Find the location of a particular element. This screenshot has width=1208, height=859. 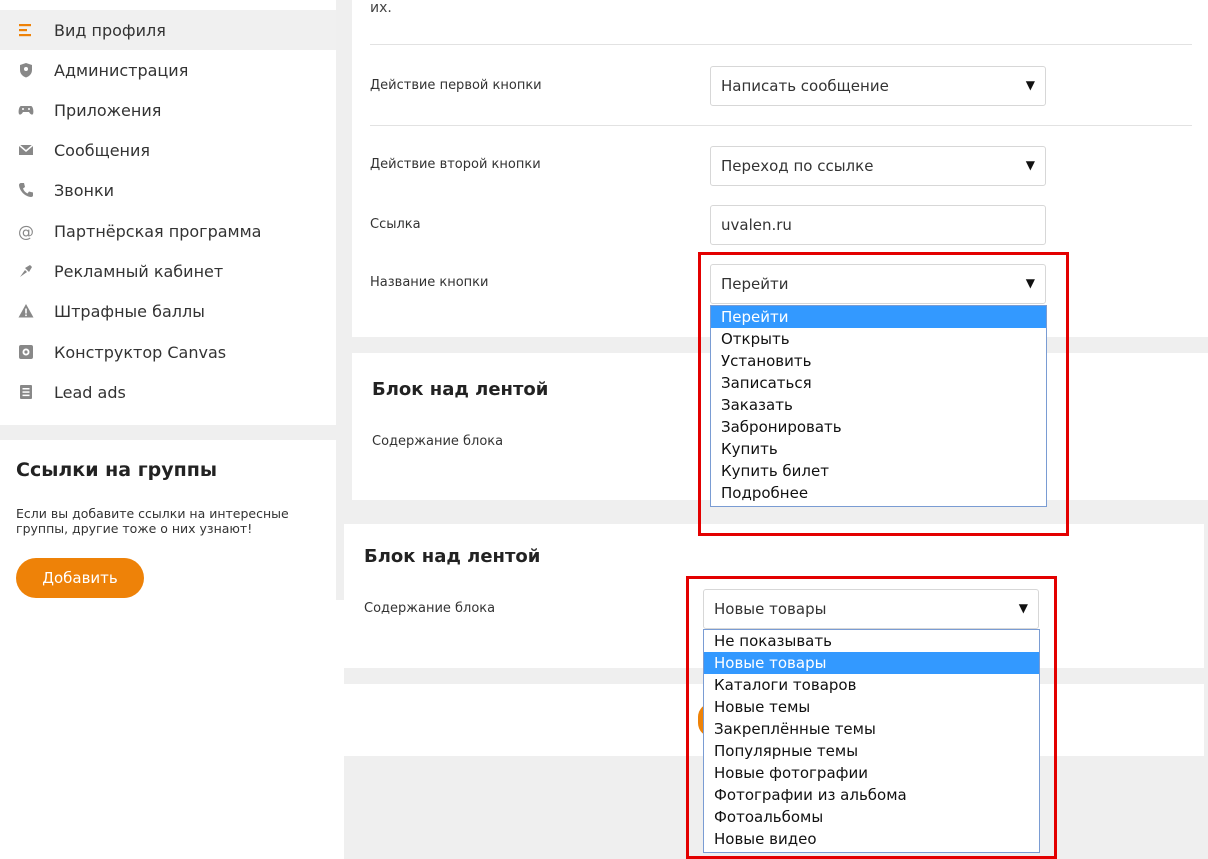

link-input: uvalen.ru is located at coordinates (878, 225).